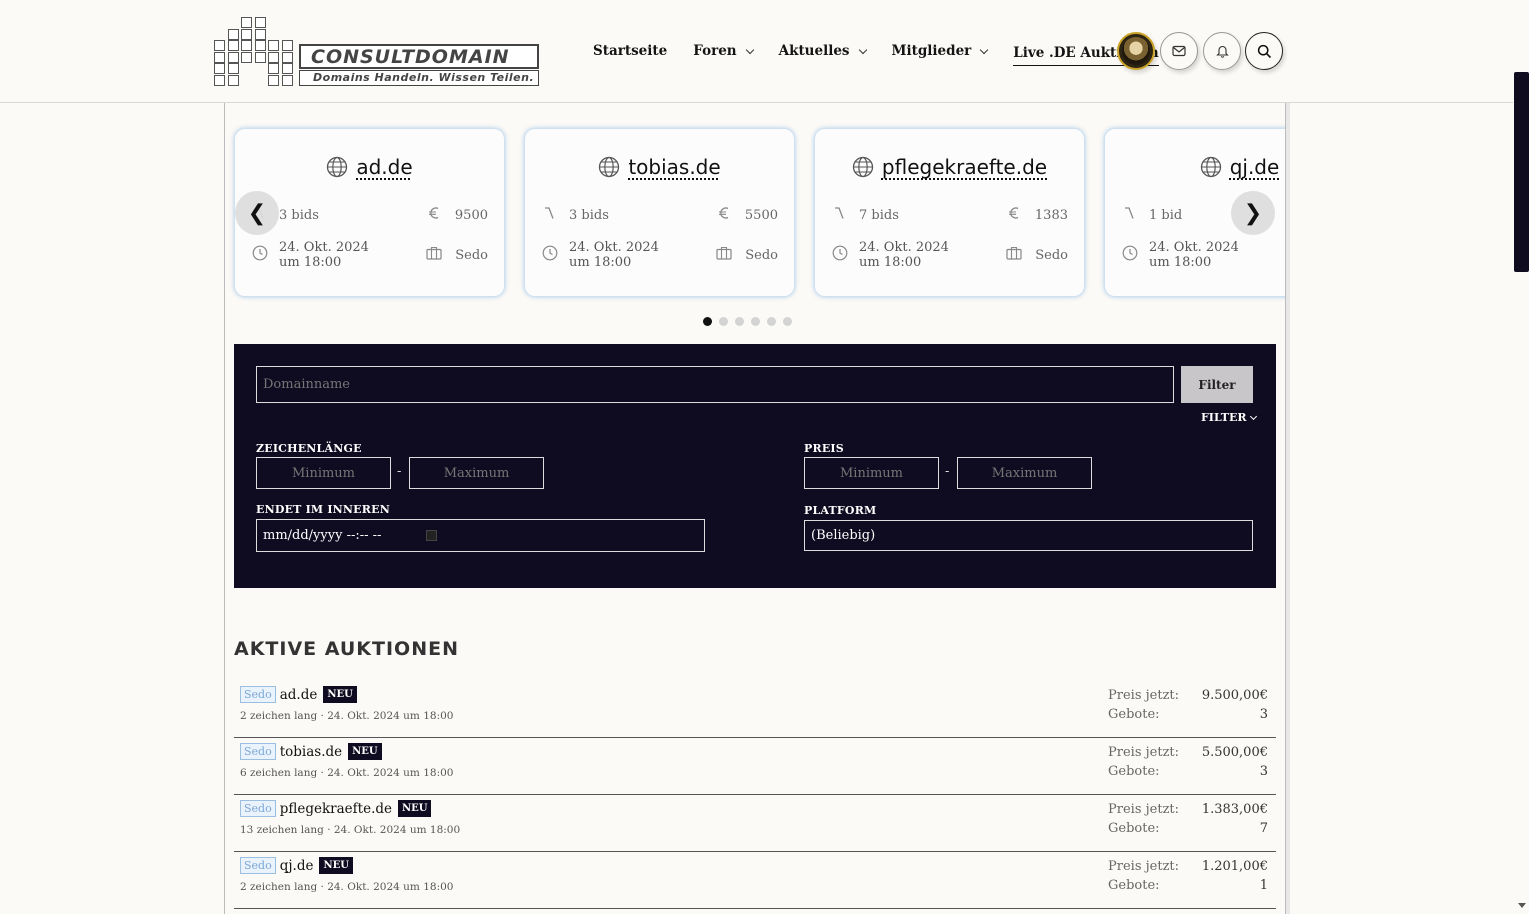 Image resolution: width=1529 pixels, height=914 pixels. I want to click on globe-icon, so click(1210, 167).